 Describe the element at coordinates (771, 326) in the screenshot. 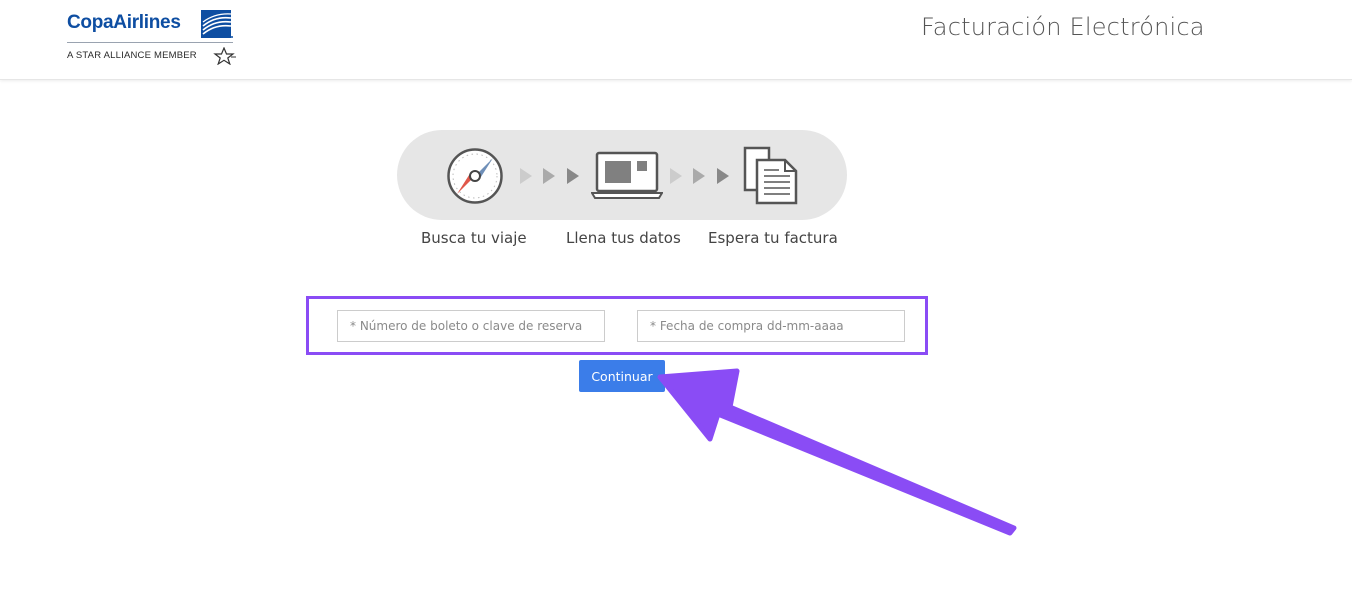

I see `purchase-date-input` at that location.